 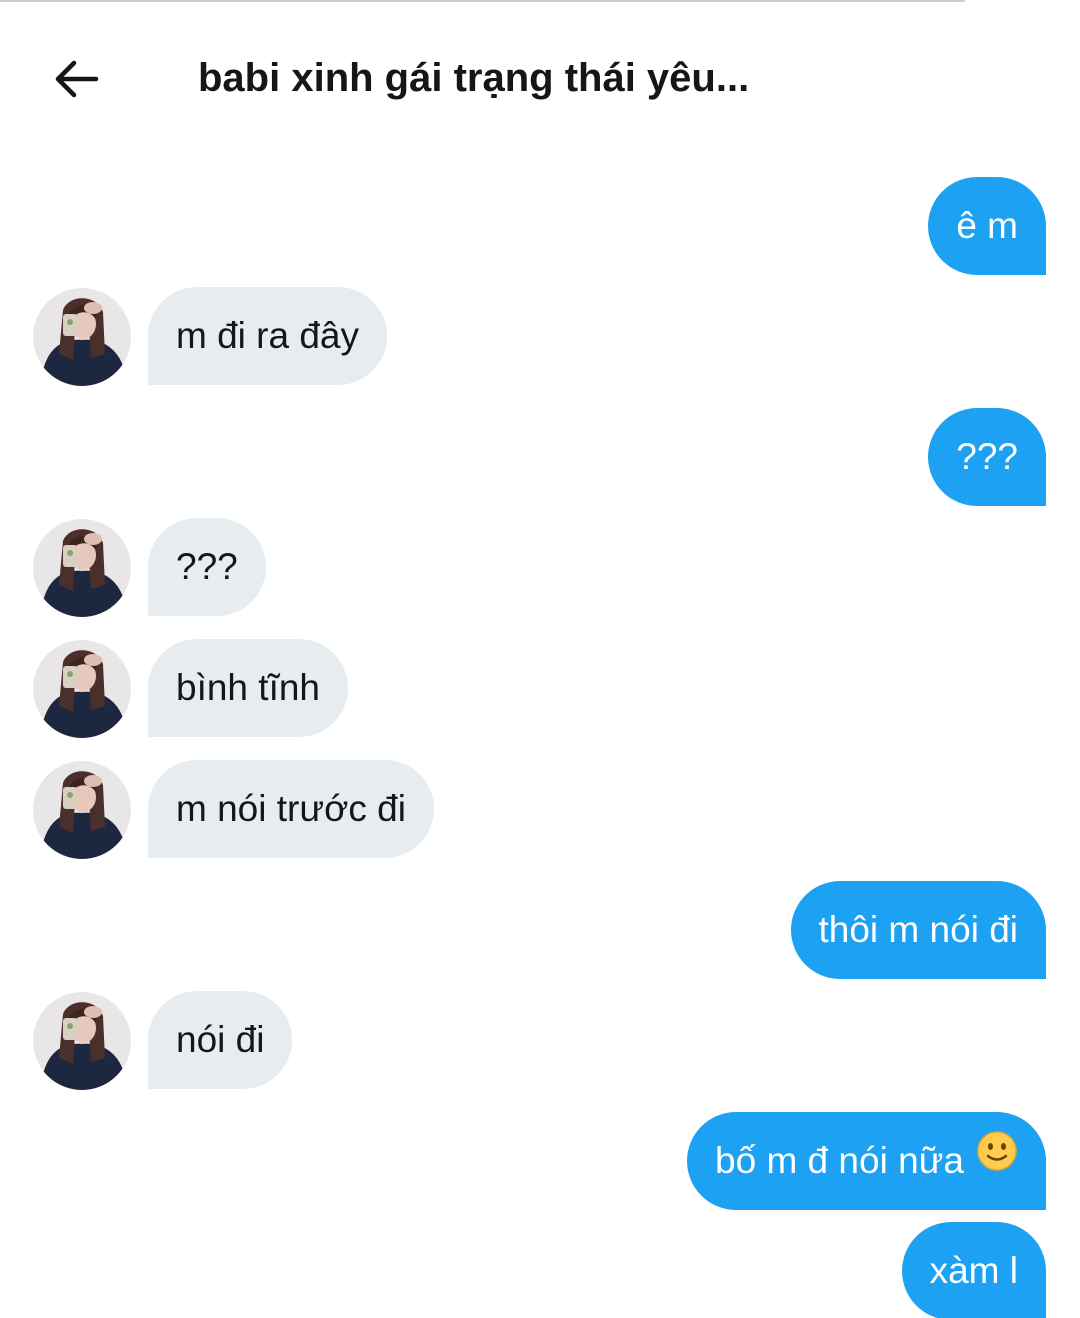 I want to click on back-button, so click(x=77, y=79).